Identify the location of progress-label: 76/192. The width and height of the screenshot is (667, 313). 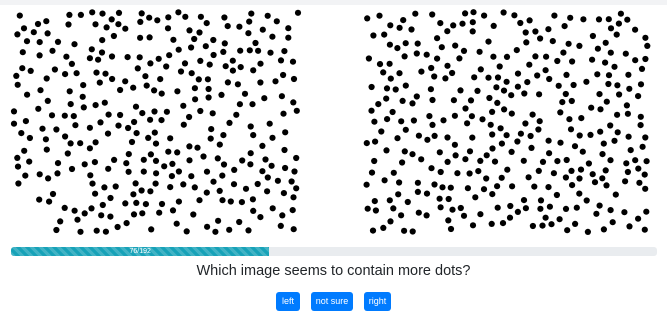
(140, 251).